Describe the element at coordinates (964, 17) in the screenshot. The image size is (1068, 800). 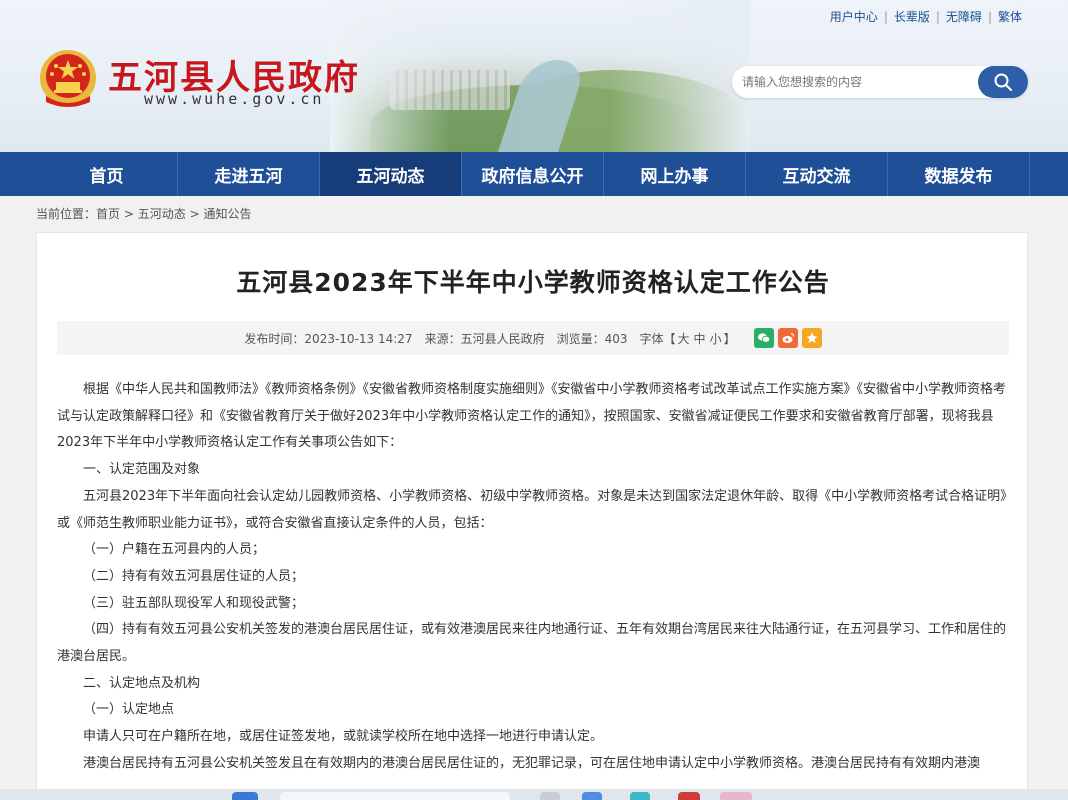
I see `accessibility-link: 无障碍` at that location.